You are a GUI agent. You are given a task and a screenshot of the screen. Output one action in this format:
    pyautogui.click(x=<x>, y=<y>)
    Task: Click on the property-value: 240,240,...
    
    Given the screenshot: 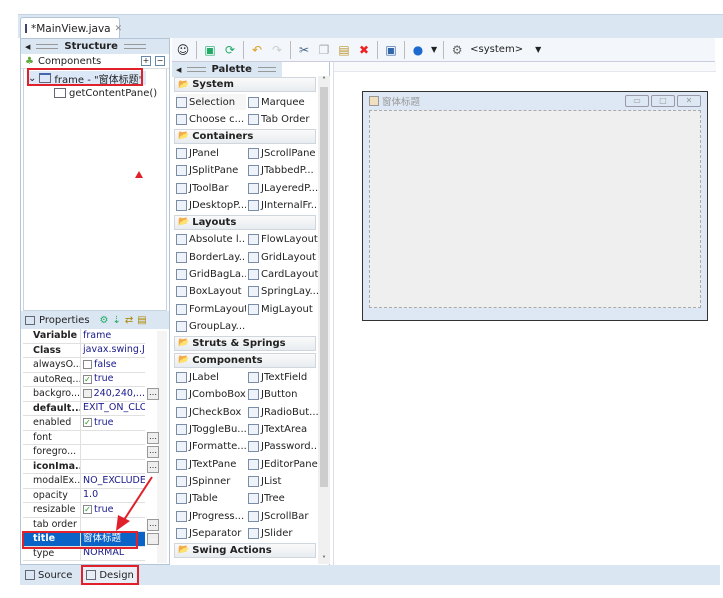 What is the action you would take?
    pyautogui.click(x=113, y=394)
    